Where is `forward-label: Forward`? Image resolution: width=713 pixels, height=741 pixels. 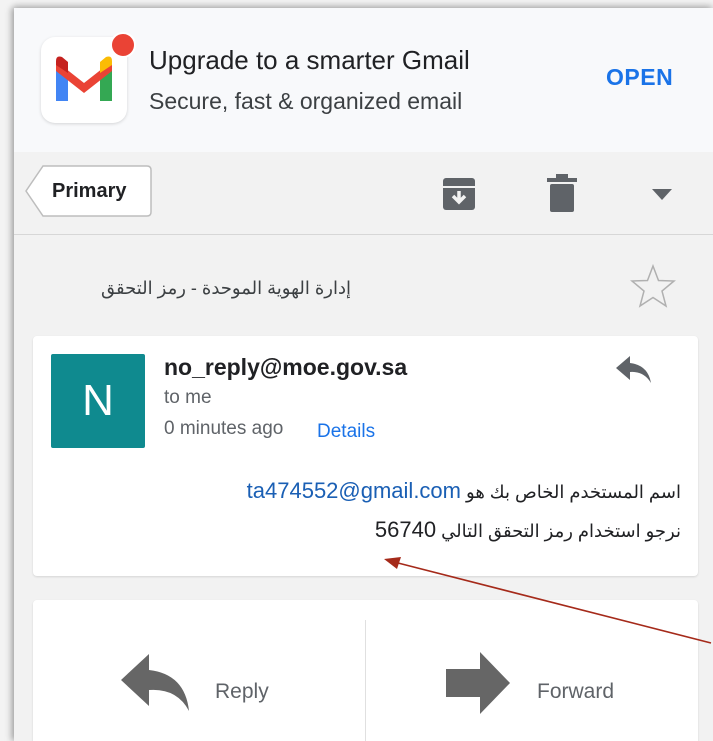
forward-label: Forward is located at coordinates (576, 691).